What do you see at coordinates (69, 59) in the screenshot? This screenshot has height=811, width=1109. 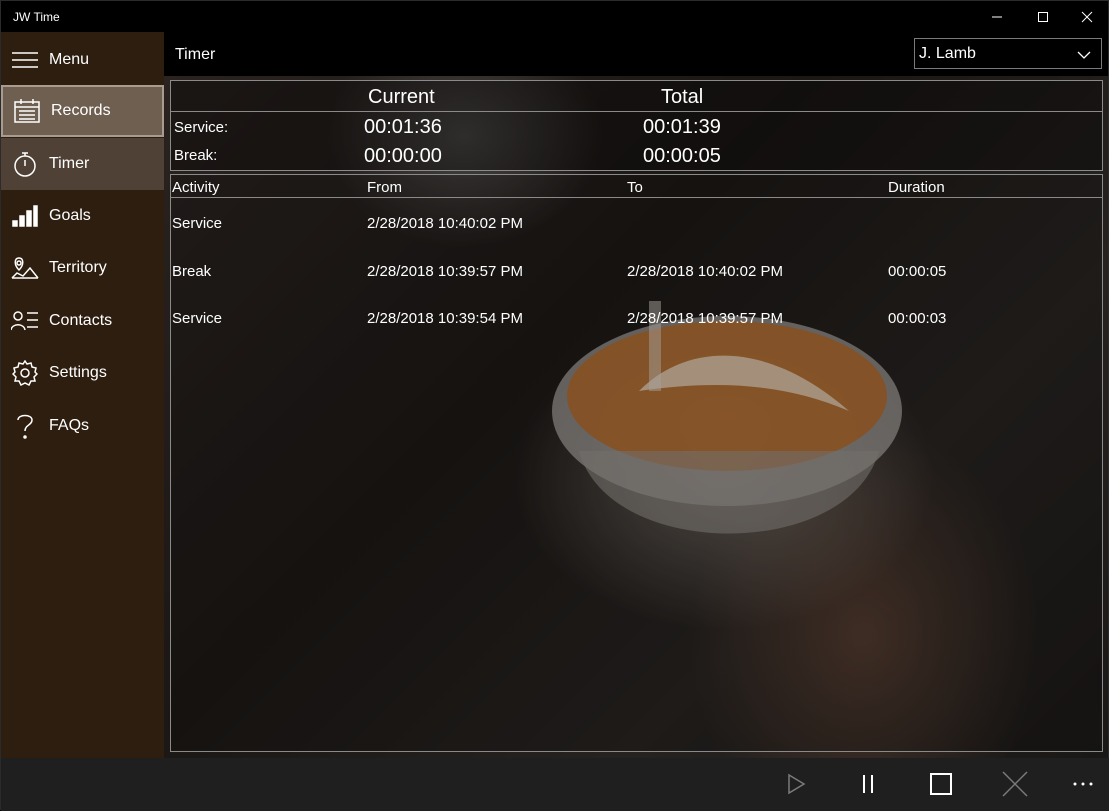 I see `sidebar-item-label: Menu` at bounding box center [69, 59].